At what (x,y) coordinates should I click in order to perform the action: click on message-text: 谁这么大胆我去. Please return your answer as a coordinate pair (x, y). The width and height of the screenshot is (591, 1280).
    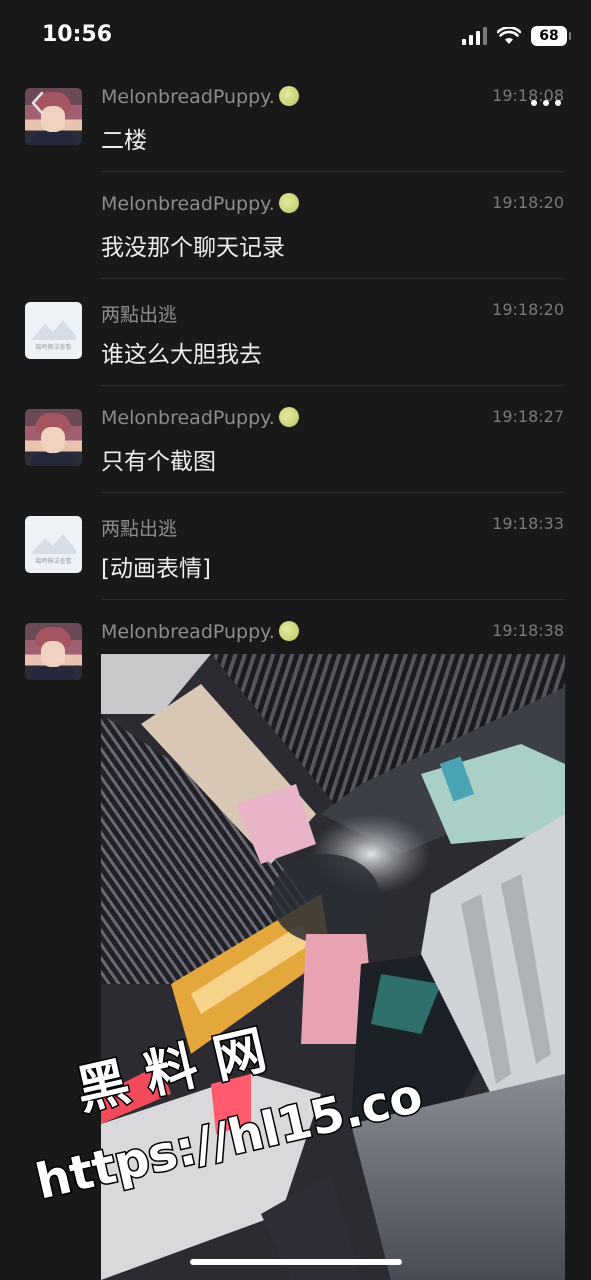
    Looking at the image, I should click on (181, 355).